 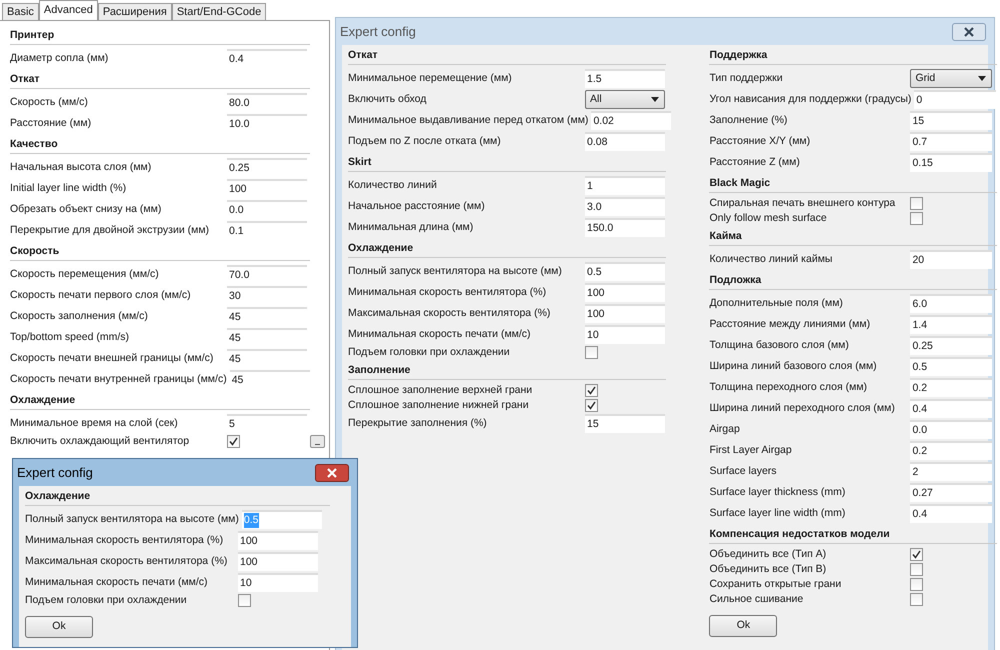 I want to click on section-title: Принтер, so click(x=32, y=36).